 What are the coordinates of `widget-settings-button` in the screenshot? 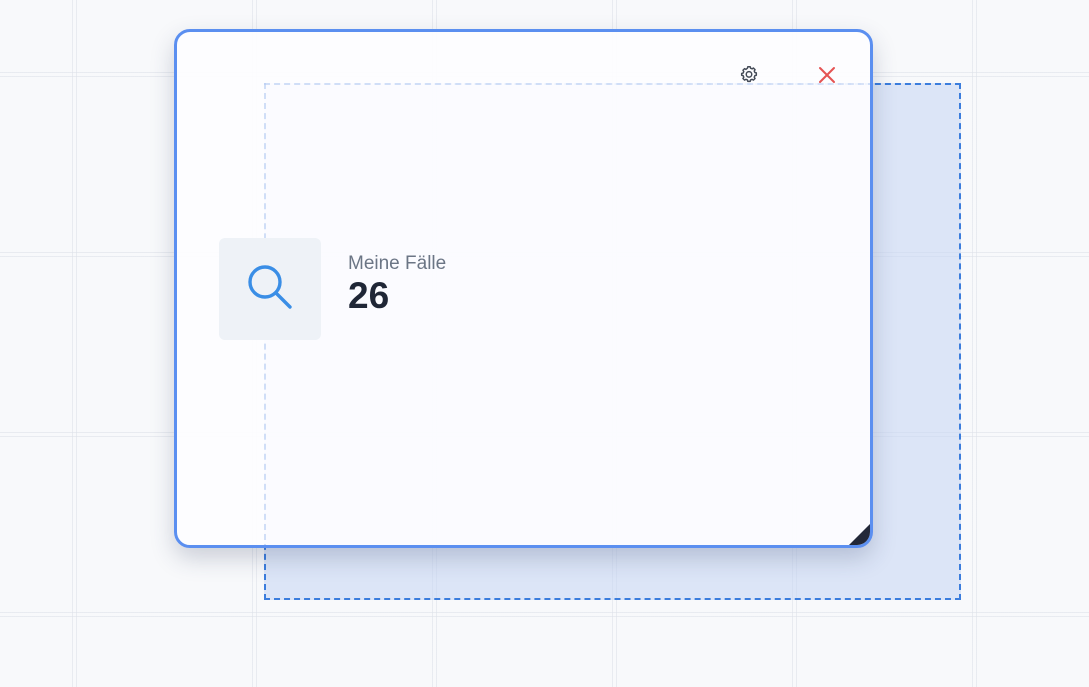 It's located at (749, 77).